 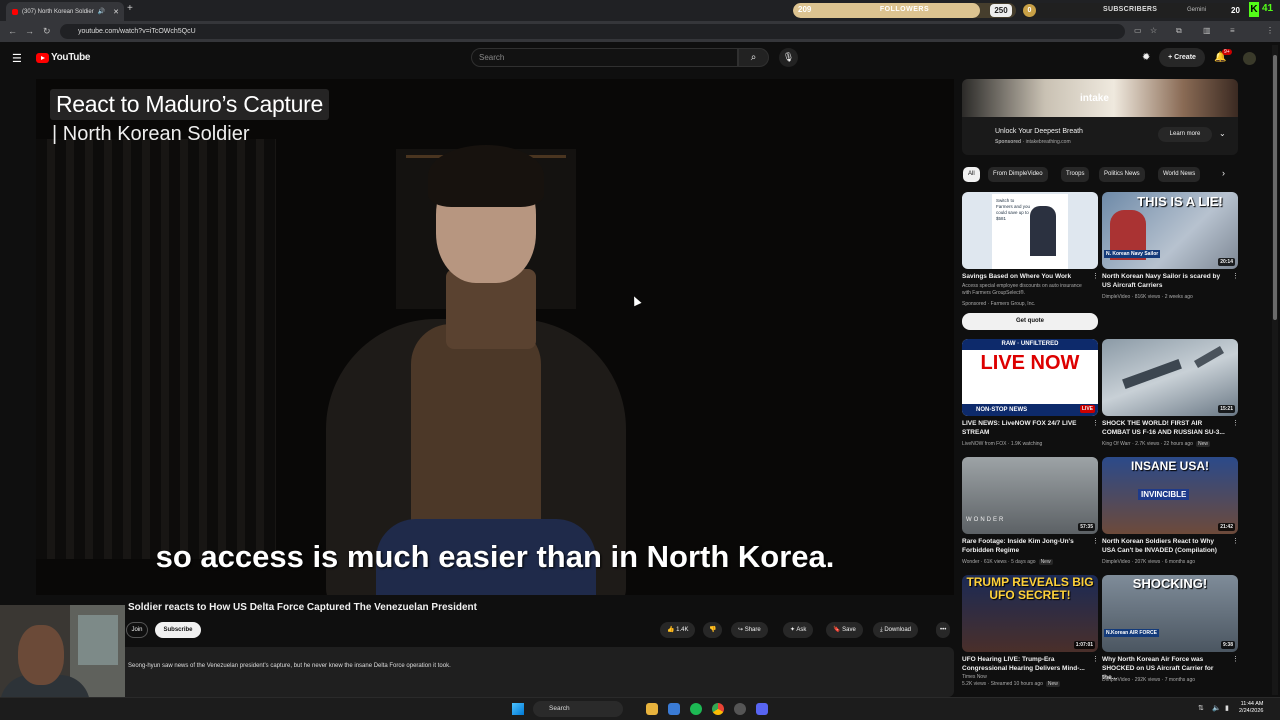 I want to click on like-count: 1.4K, so click(x=682, y=630).